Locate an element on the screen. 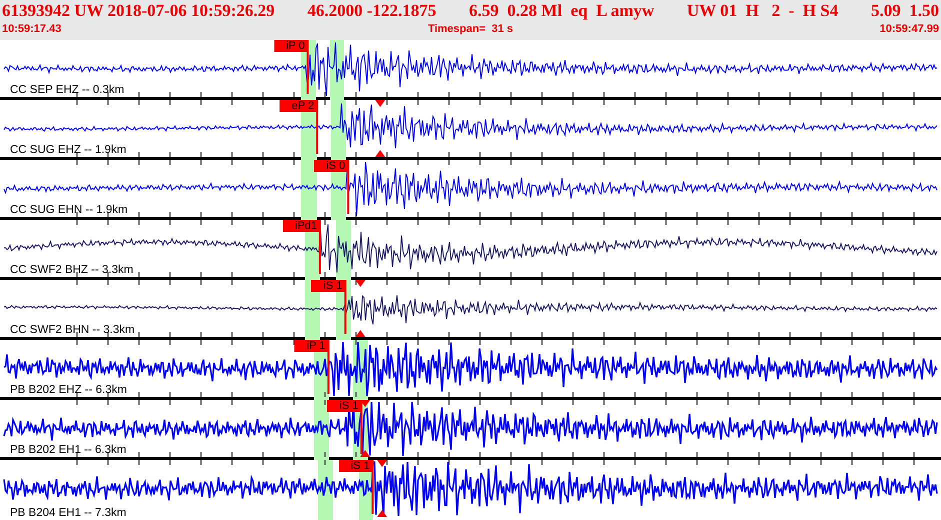 The height and width of the screenshot is (520, 941). pick-label: iPd1 is located at coordinates (301, 226).